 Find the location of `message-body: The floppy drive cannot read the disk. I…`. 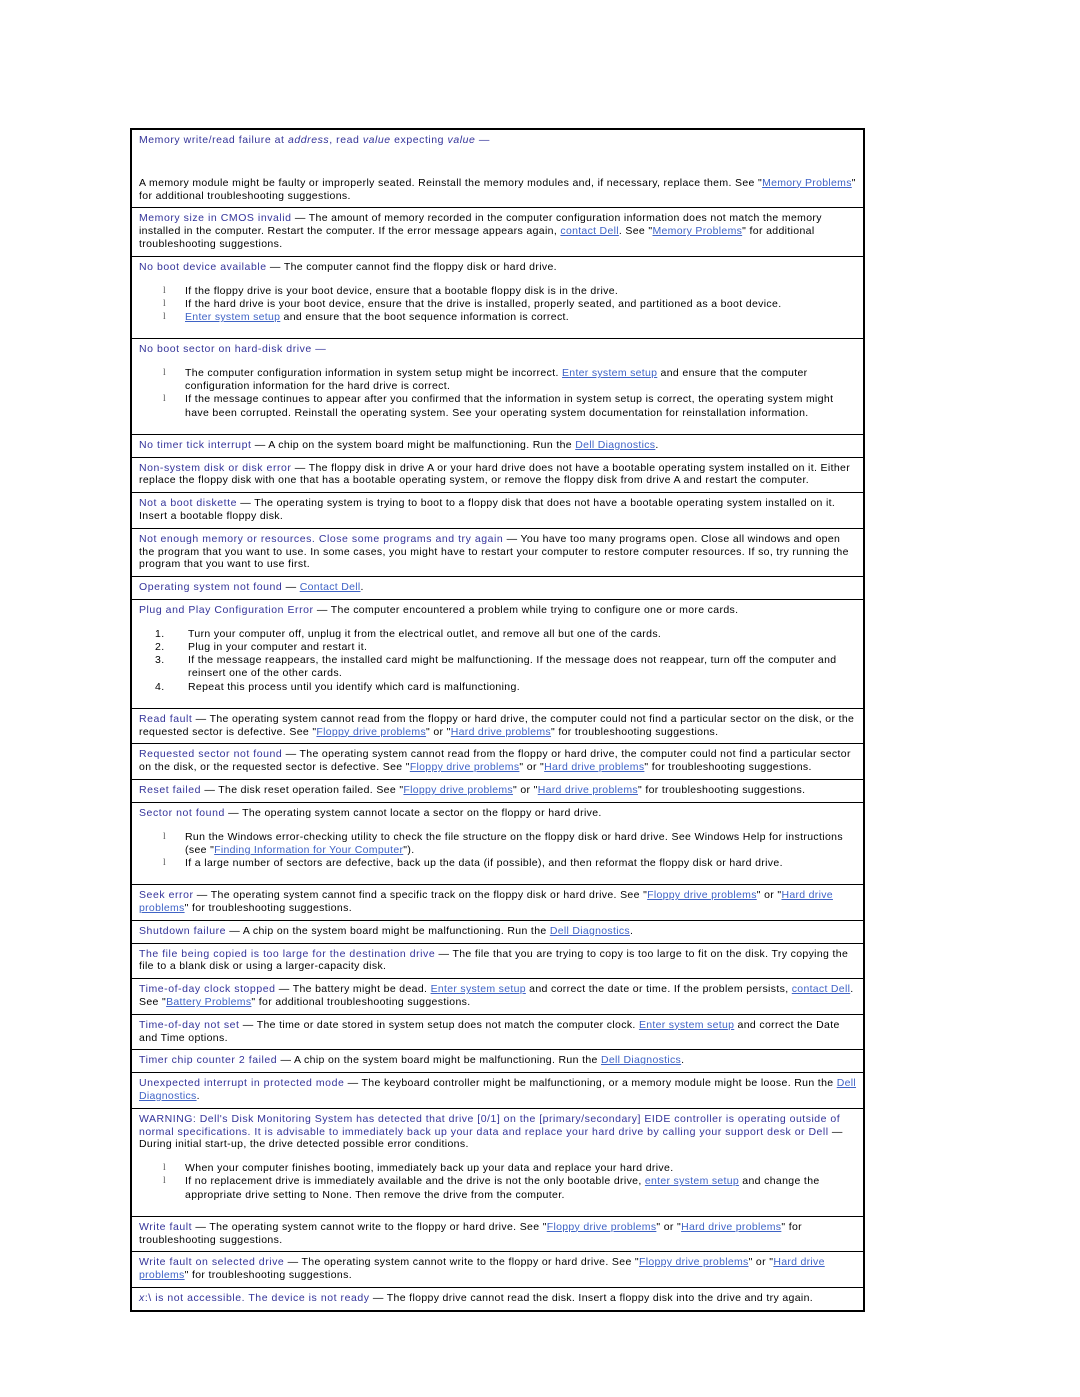

message-body: The floppy drive cannot read the disk. I… is located at coordinates (600, 1297).